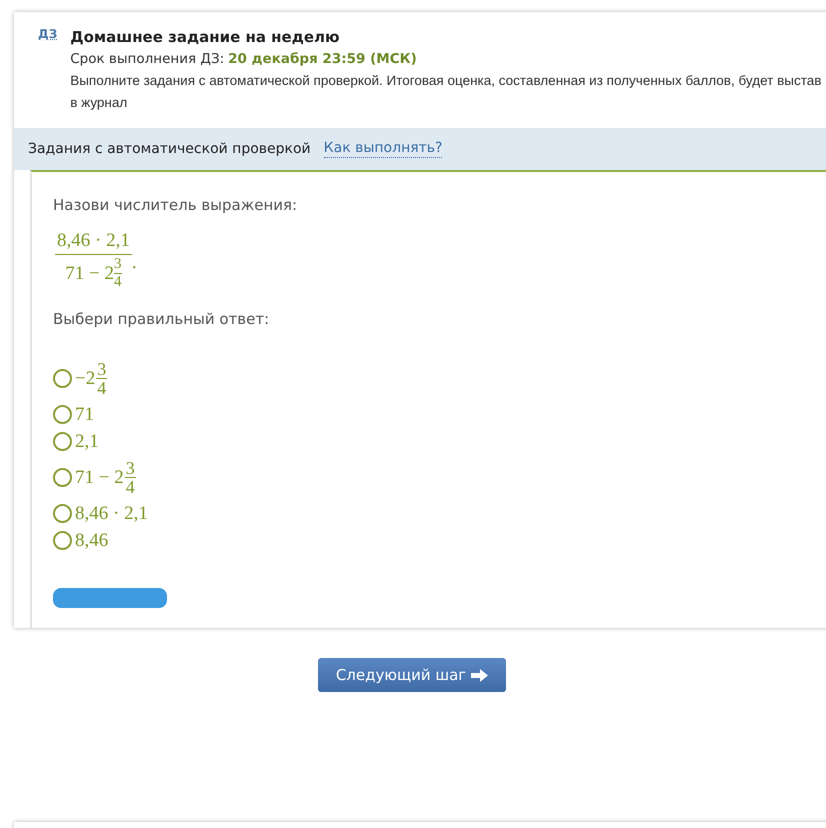 The width and height of the screenshot is (826, 828). Describe the element at coordinates (169, 149) in the screenshot. I see `section-title: Задания с автоматической проверкой` at that location.